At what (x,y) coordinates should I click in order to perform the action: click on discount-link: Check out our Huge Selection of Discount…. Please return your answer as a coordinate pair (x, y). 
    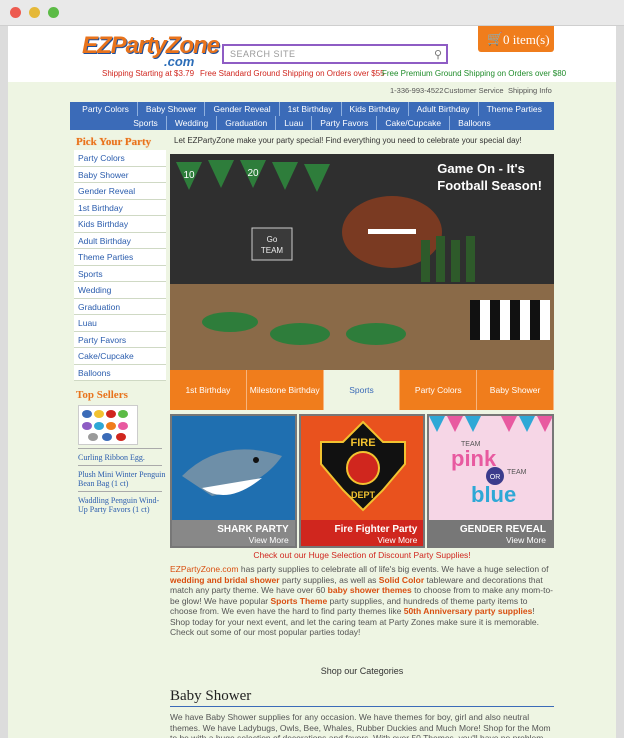
    Looking at the image, I should click on (362, 555).